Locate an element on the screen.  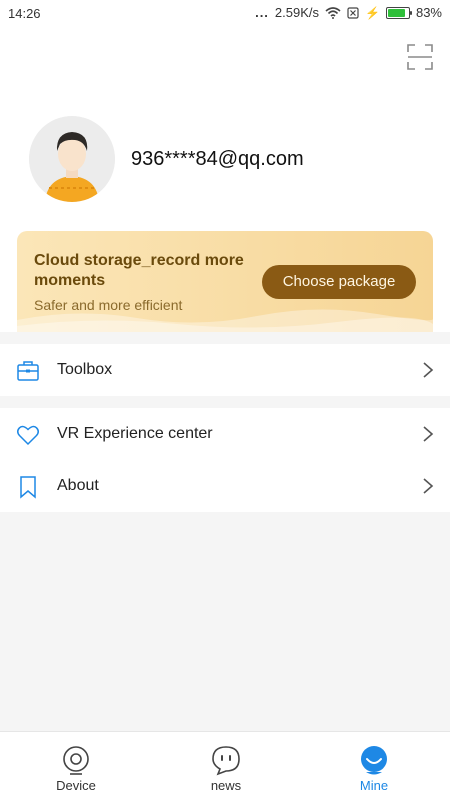
nav-news: news is located at coordinates (226, 766).